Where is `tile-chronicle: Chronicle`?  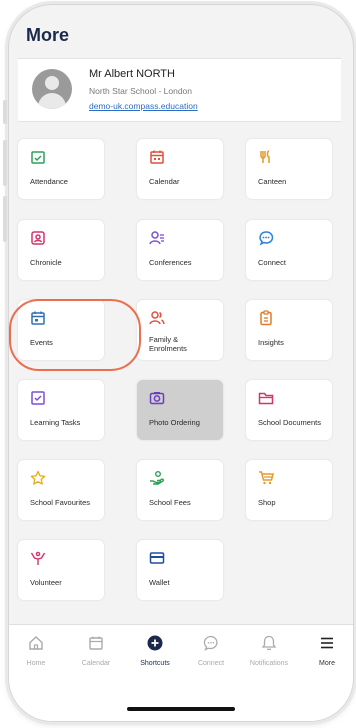 tile-chronicle: Chronicle is located at coordinates (61, 250).